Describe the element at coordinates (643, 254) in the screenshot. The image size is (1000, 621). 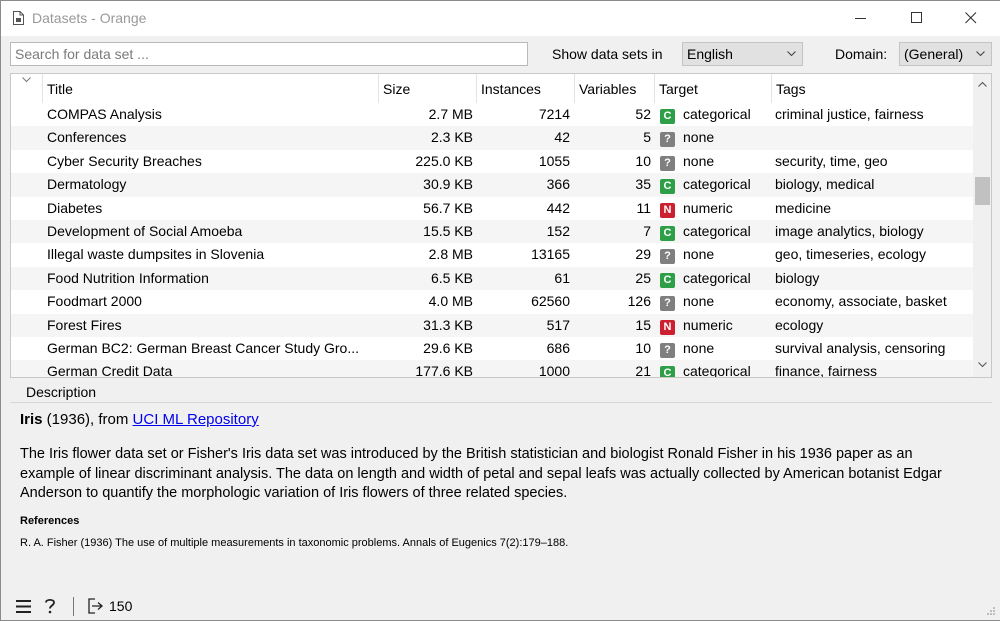
I see `row-variables: 29` at that location.